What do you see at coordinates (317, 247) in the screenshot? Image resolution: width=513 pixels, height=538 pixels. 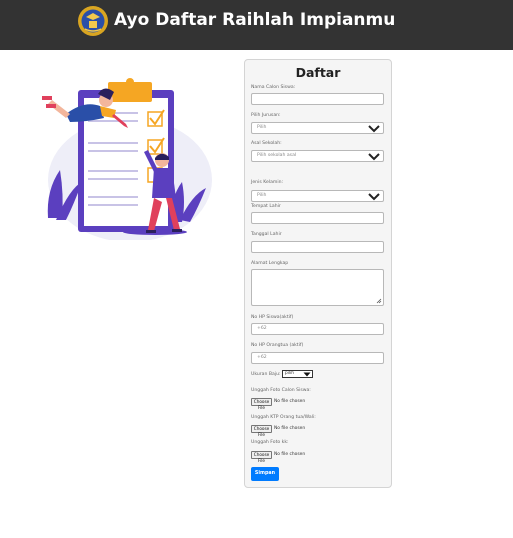 I see `birthdate-input` at bounding box center [317, 247].